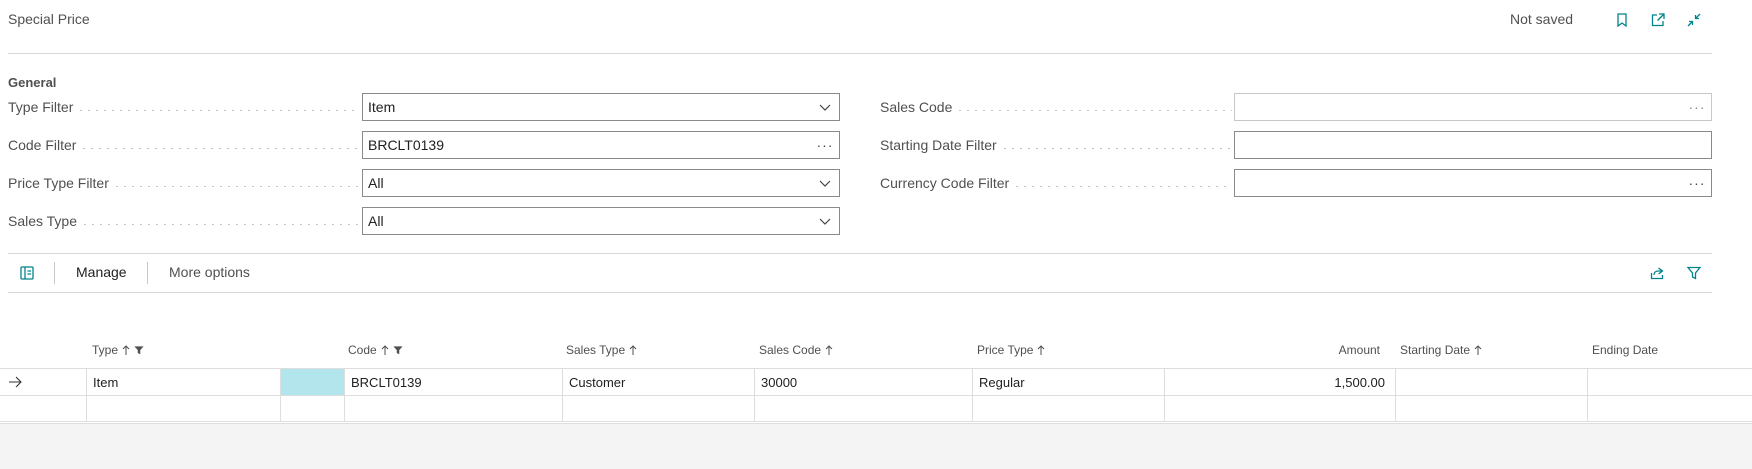 The width and height of the screenshot is (1752, 469). Describe the element at coordinates (601, 145) in the screenshot. I see `code-filter-input: BRCLT0139 ···` at that location.